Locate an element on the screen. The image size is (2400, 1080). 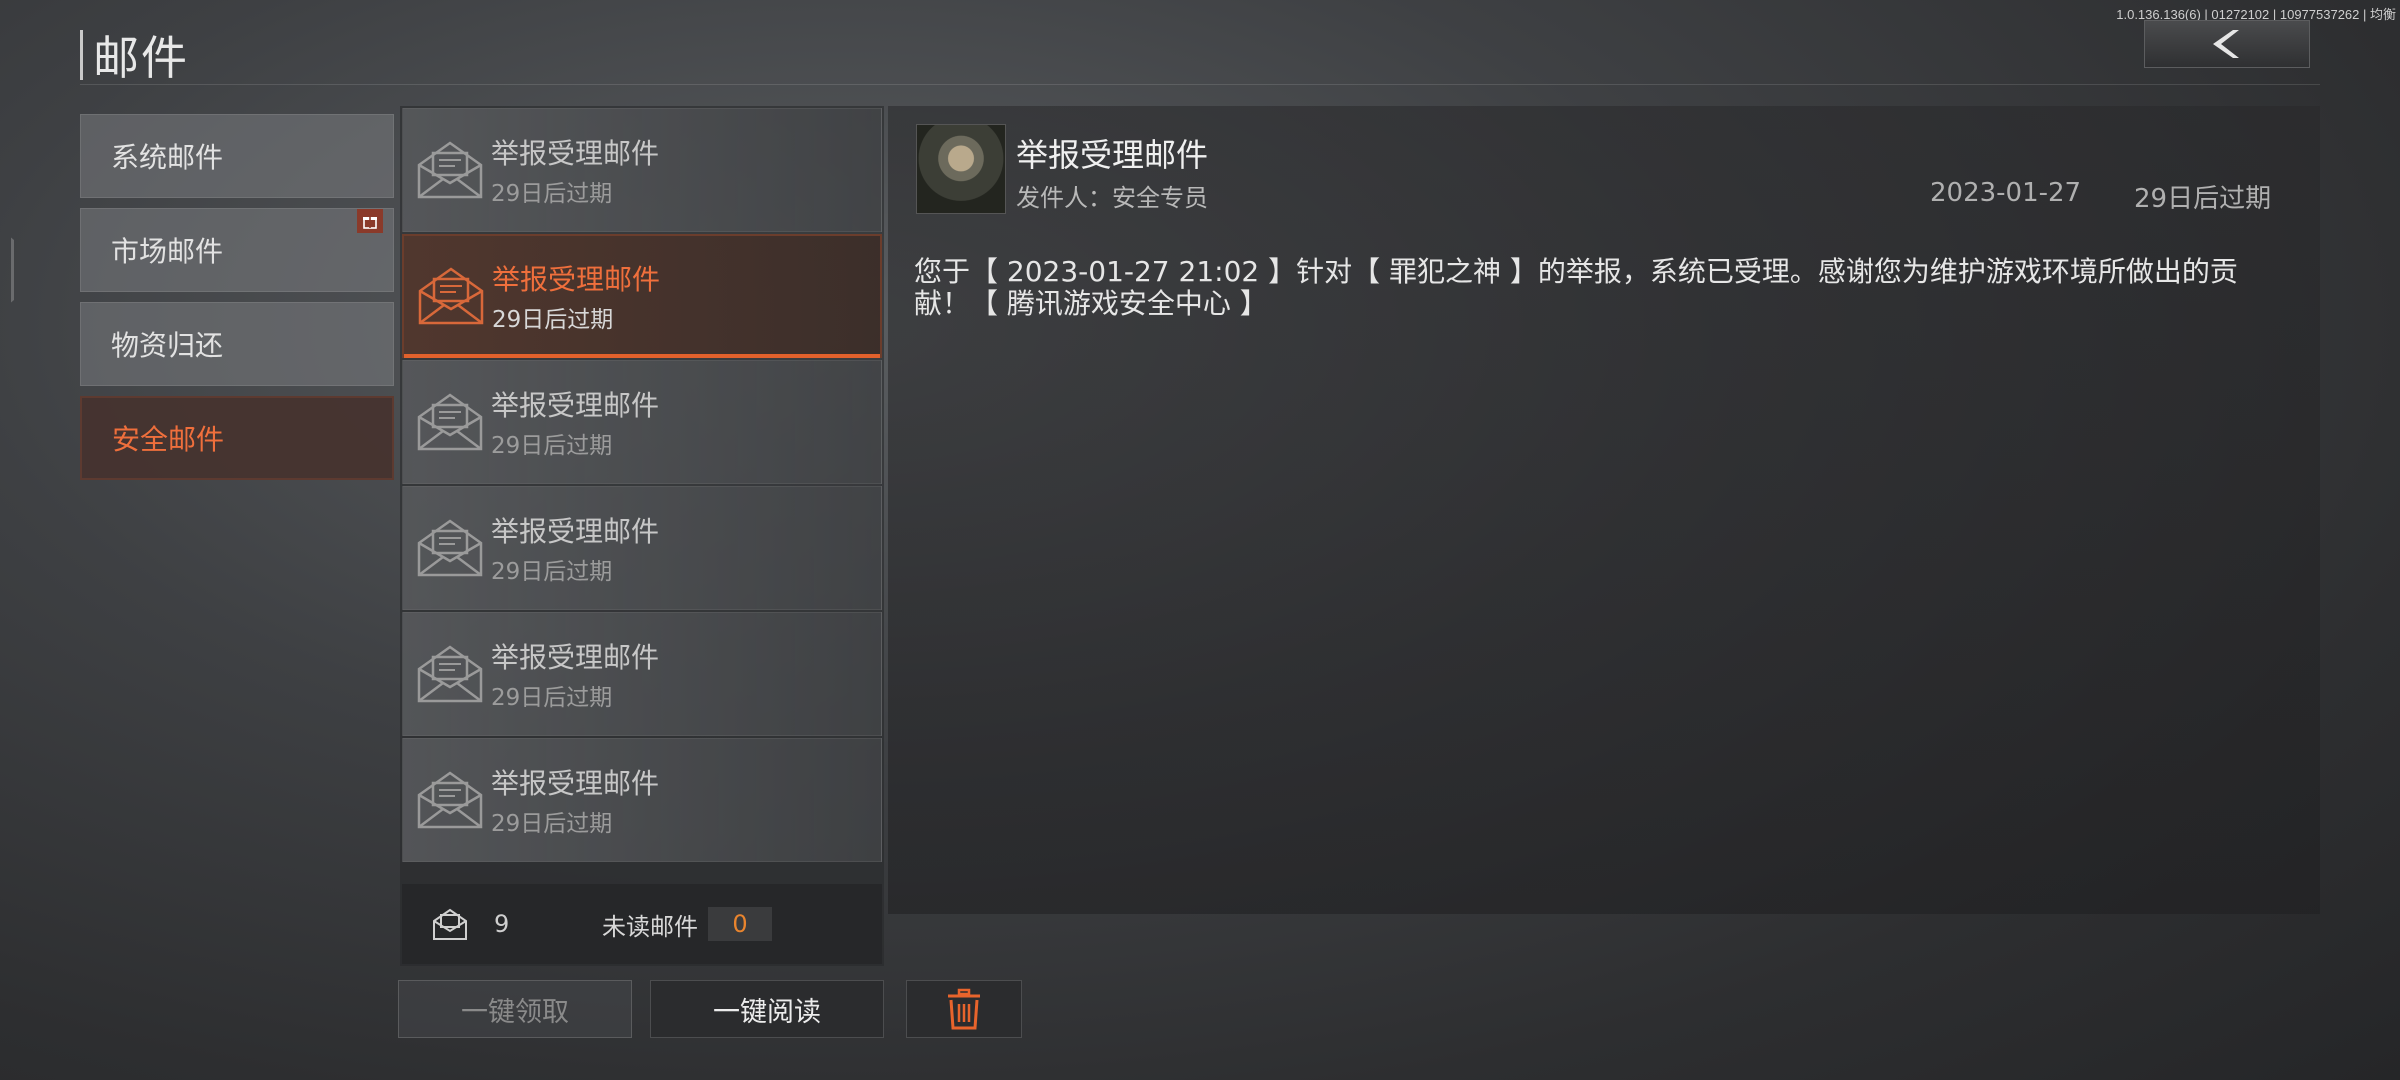
title-accent-bar is located at coordinates (81, 55).